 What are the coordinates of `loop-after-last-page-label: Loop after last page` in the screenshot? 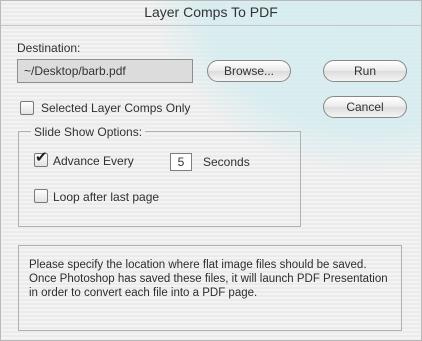 It's located at (106, 197).